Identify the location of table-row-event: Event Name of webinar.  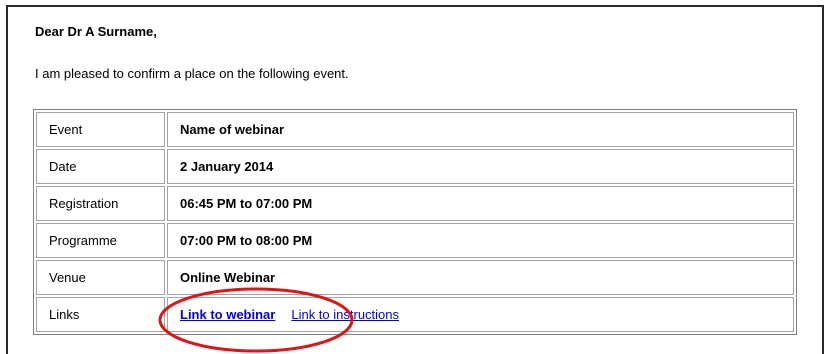
(415, 129).